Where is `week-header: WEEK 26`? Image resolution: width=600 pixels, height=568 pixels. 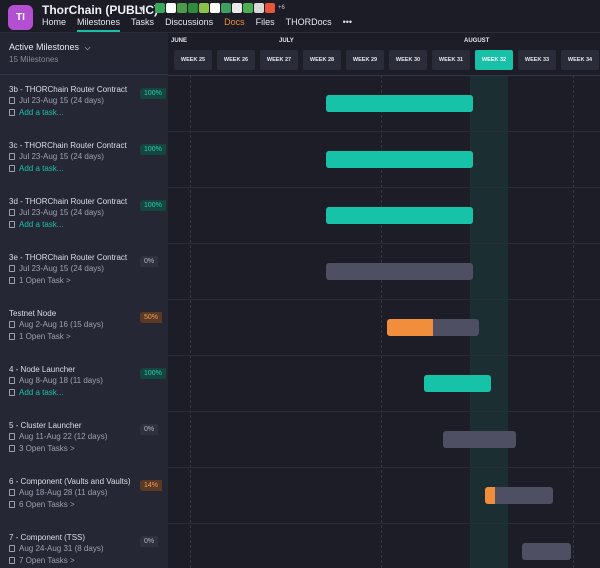
week-header: WEEK 26 is located at coordinates (236, 60).